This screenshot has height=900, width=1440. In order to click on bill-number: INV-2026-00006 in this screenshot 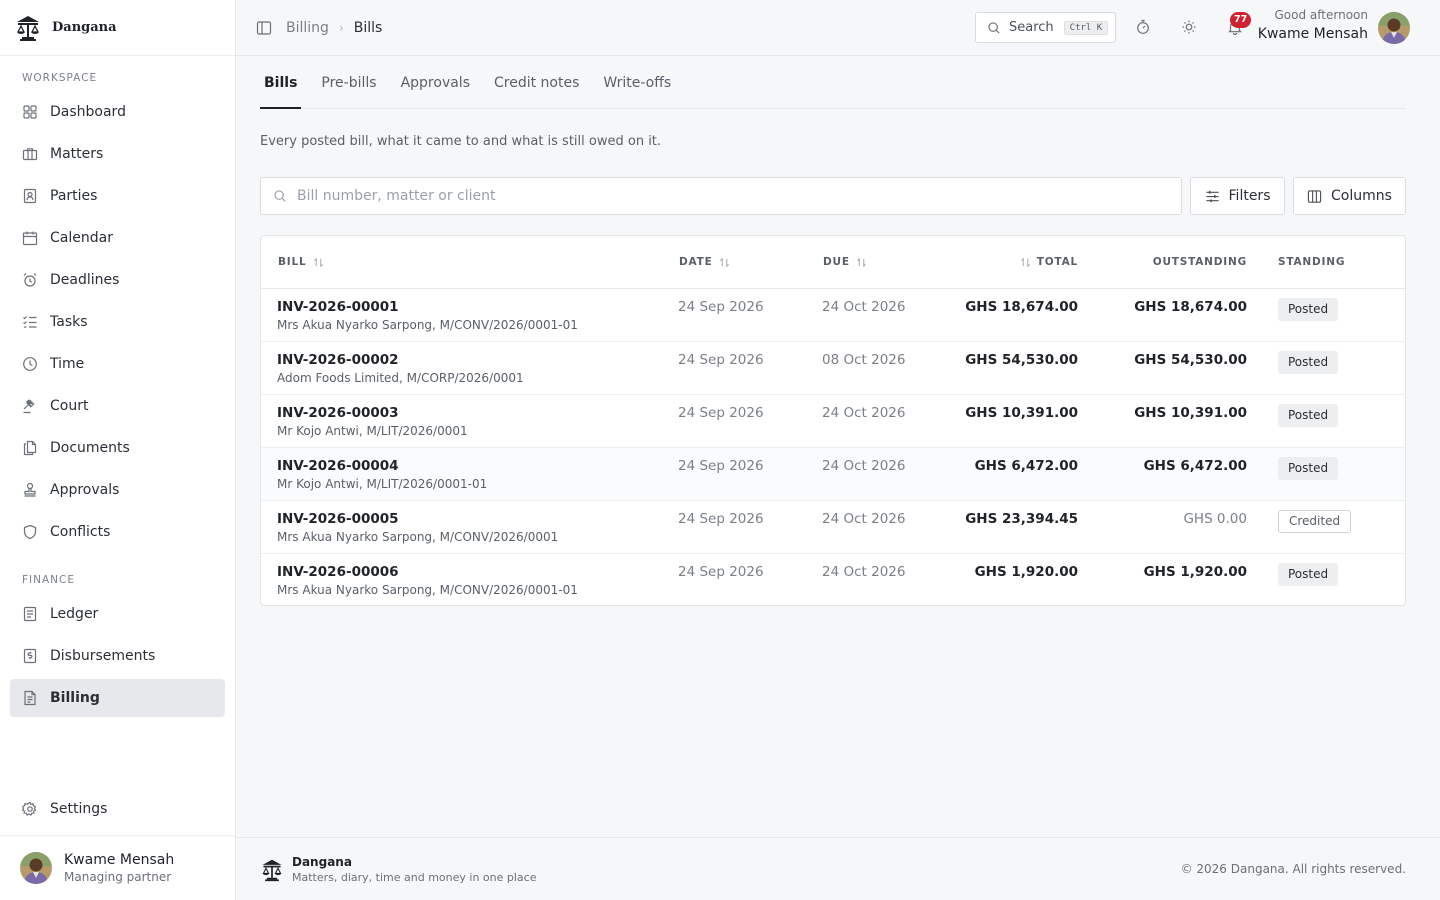, I will do `click(427, 572)`.